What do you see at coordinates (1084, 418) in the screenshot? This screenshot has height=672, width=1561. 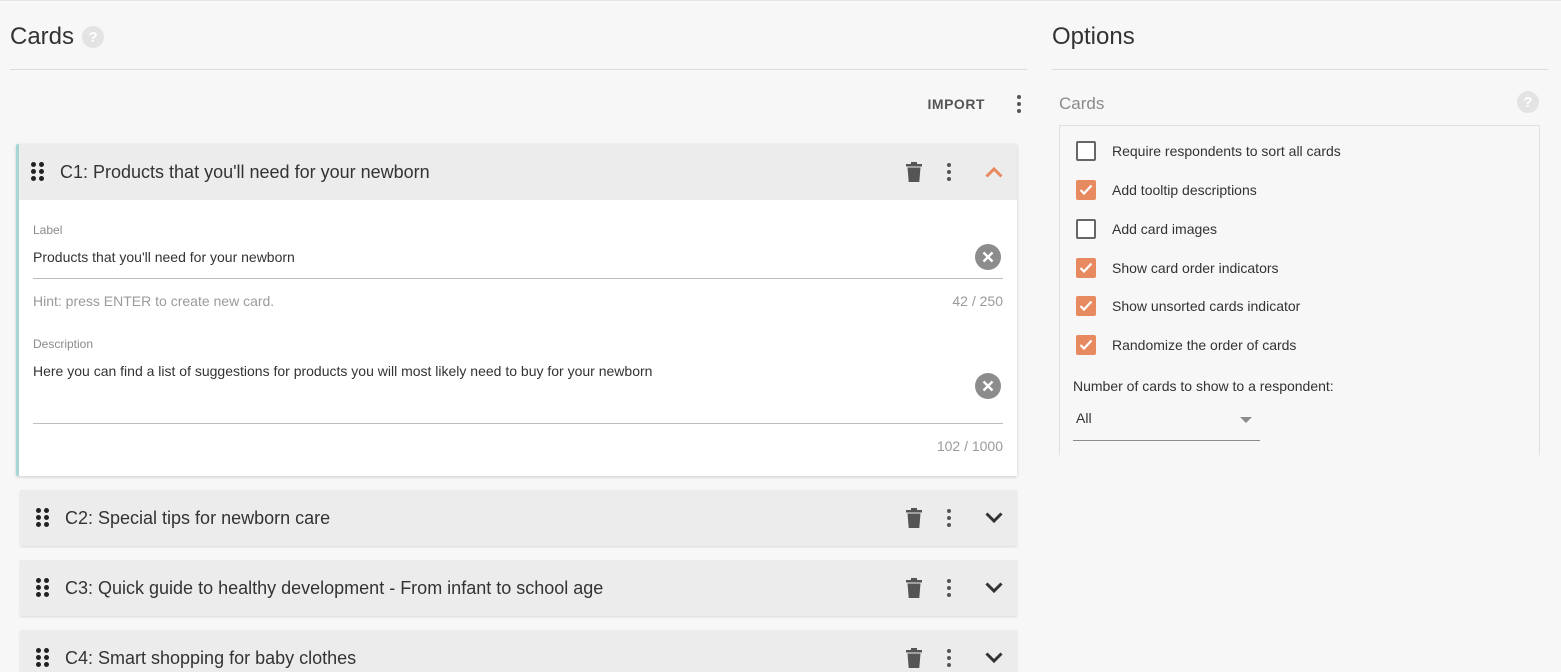 I see `select-value: All` at bounding box center [1084, 418].